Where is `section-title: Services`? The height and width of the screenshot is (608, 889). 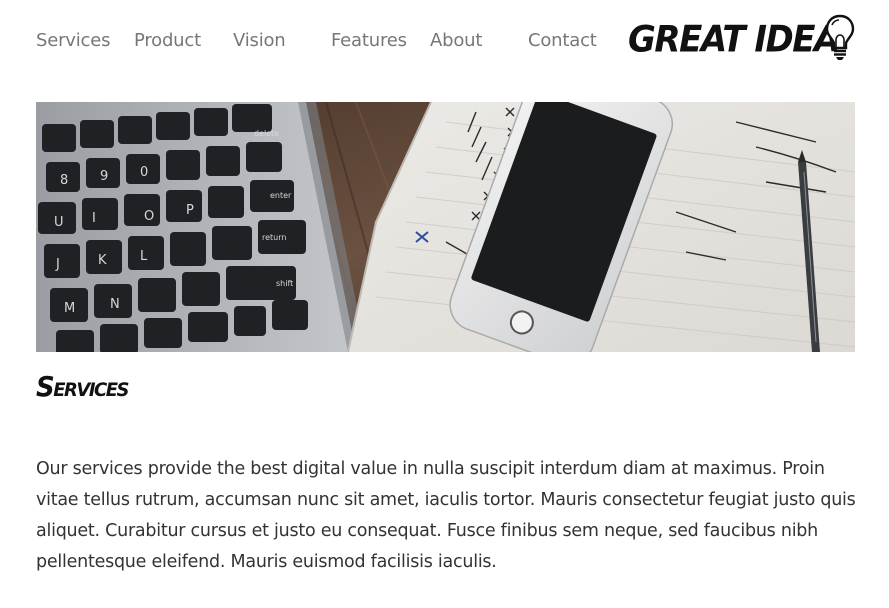 section-title: Services is located at coordinates (82, 388).